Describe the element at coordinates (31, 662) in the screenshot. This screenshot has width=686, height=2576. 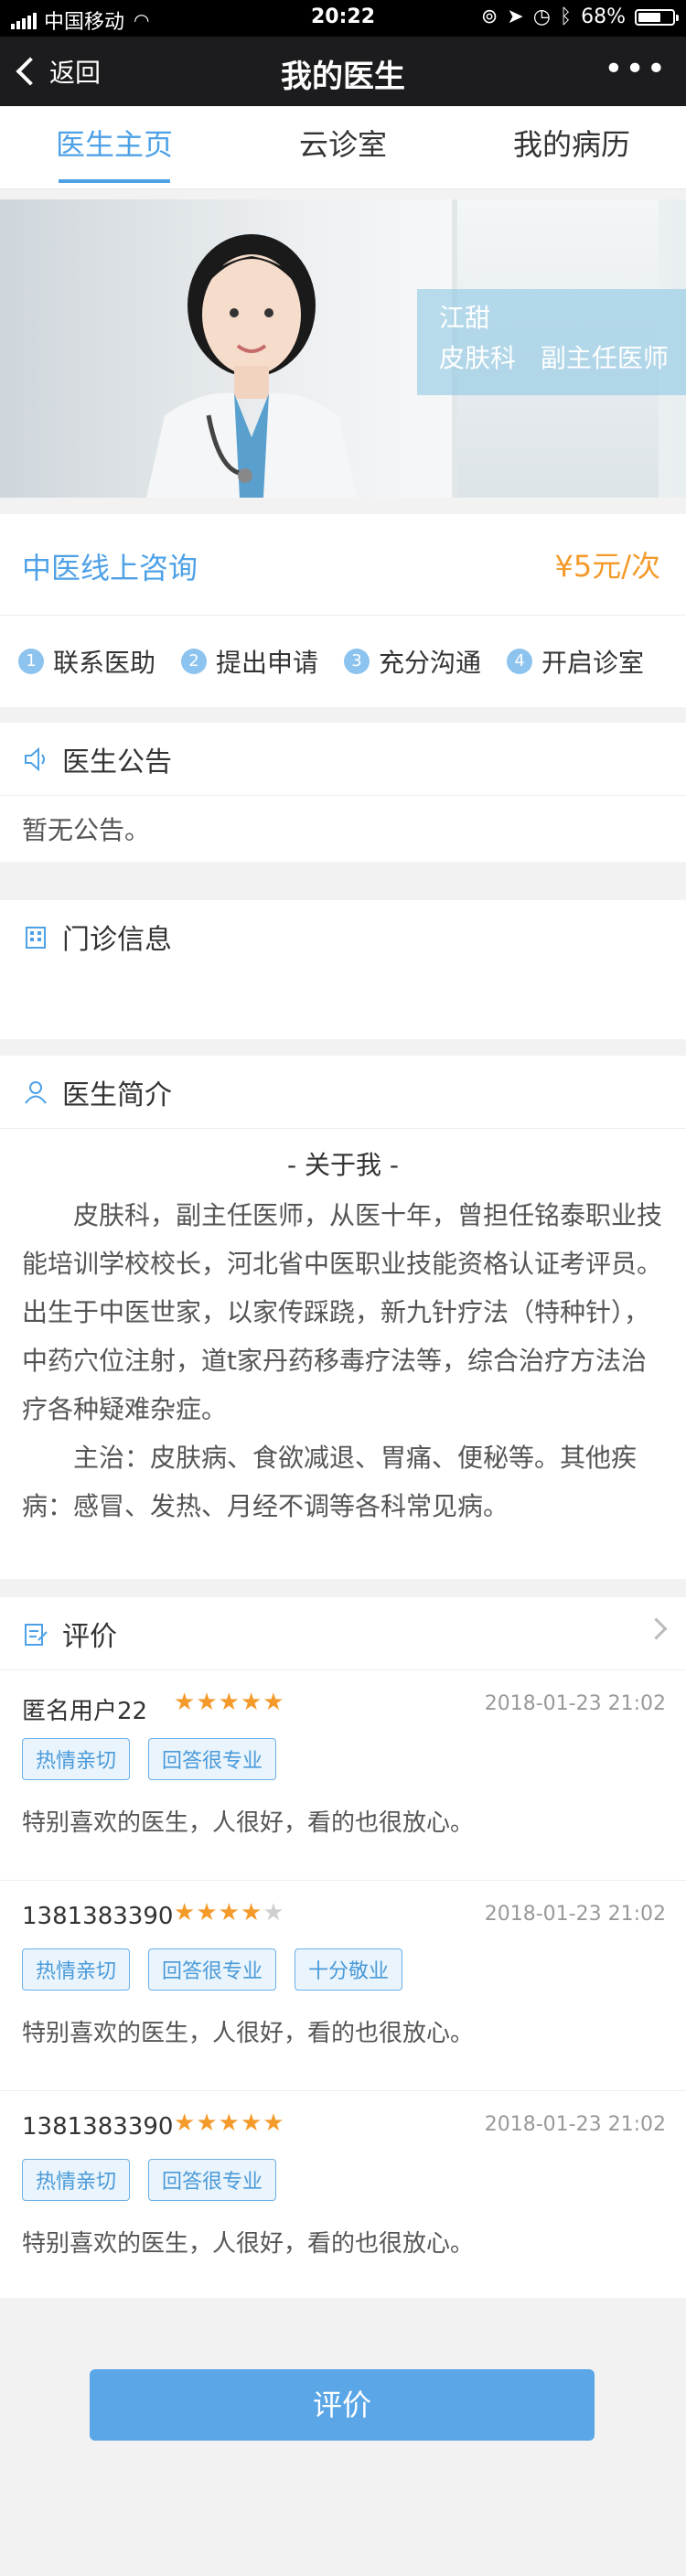
I see `step-number: 1` at that location.